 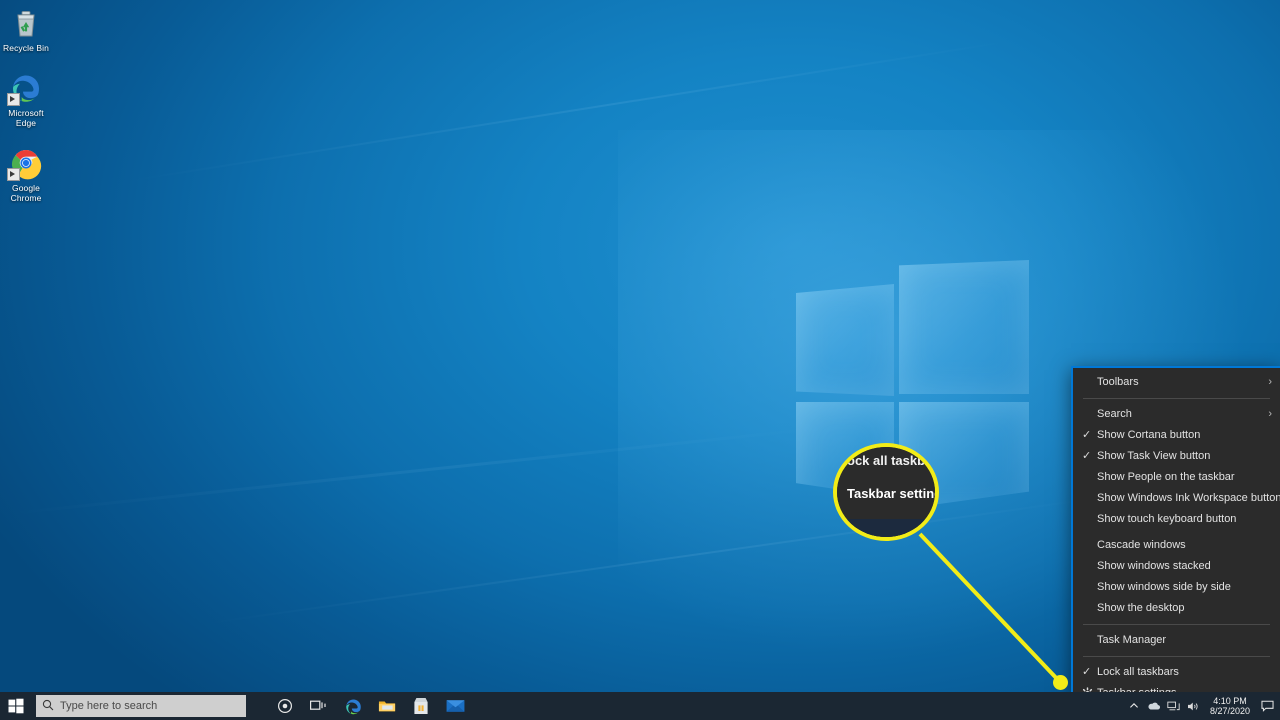 What do you see at coordinates (891, 493) in the screenshot?
I see `magnified-taskbar-settings-text: Taskbar settings` at bounding box center [891, 493].